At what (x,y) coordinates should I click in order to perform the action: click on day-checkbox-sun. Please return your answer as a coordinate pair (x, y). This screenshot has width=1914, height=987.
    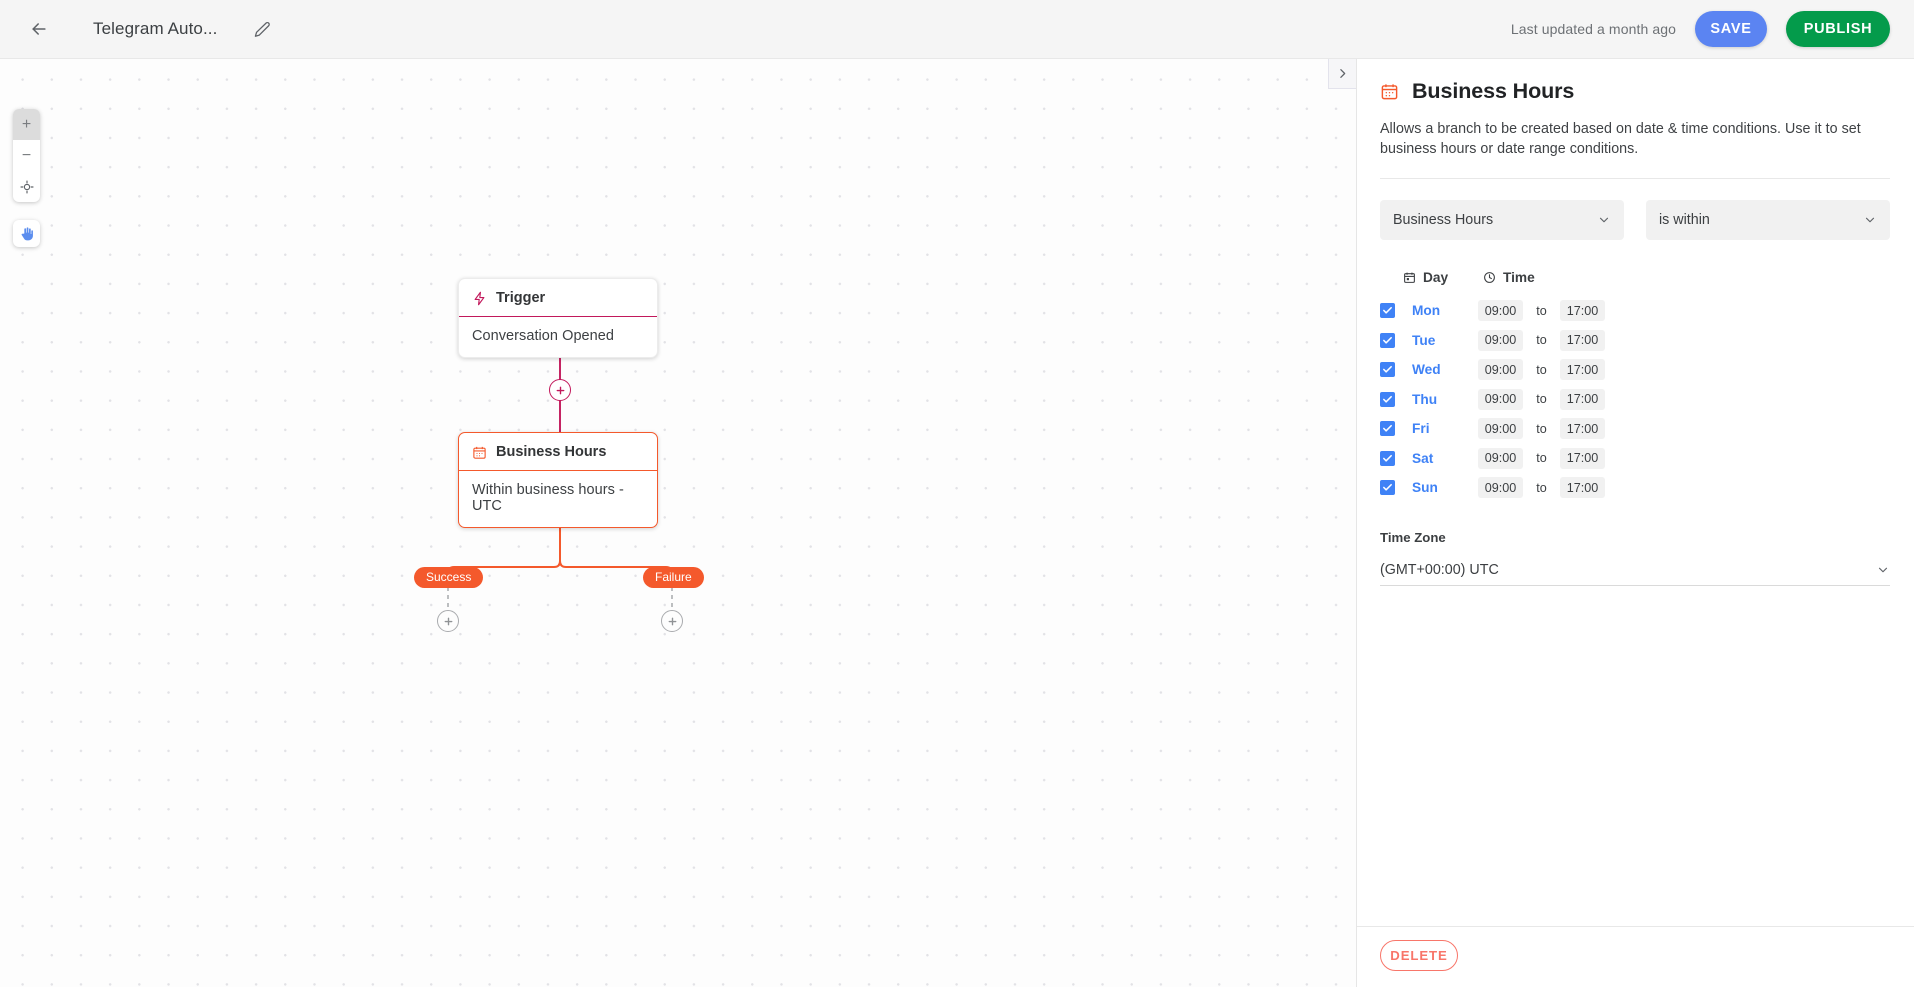
    Looking at the image, I should click on (1387, 488).